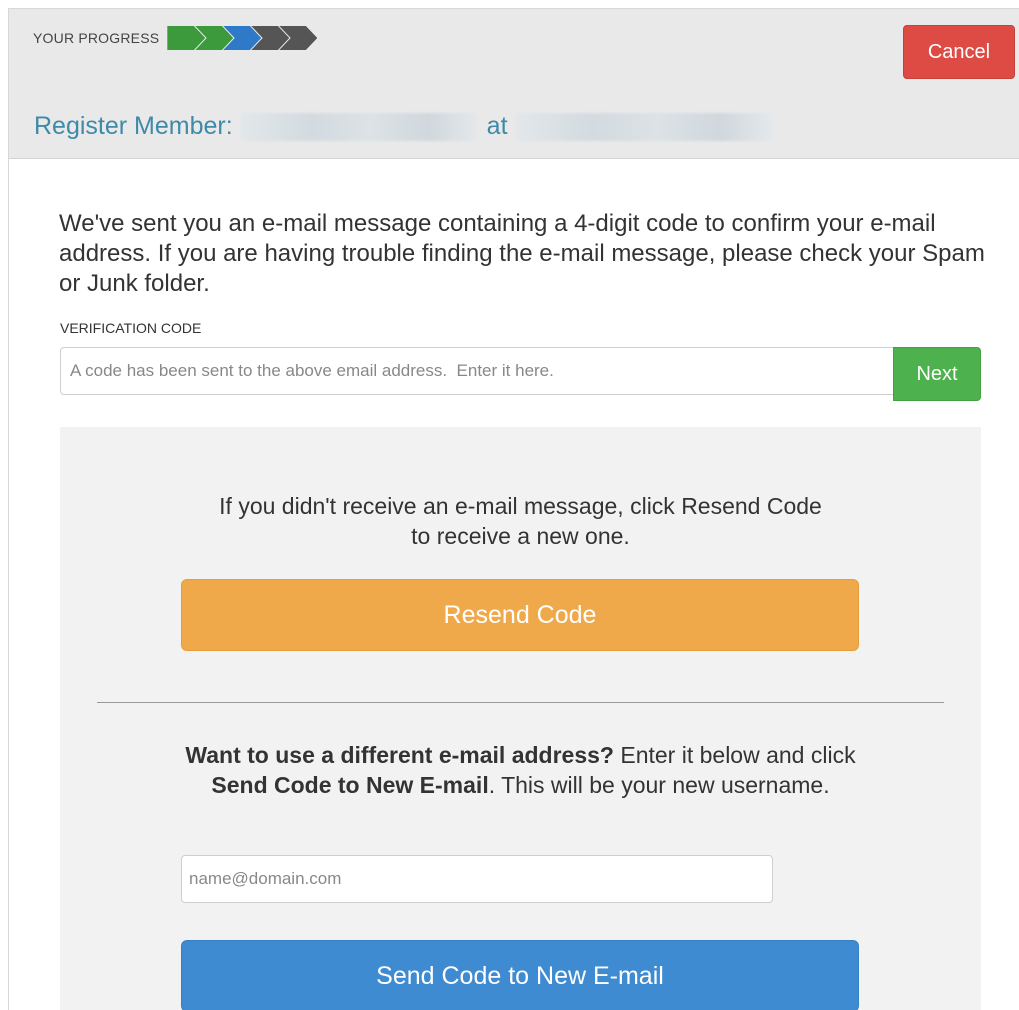 This screenshot has height=1010, width=1019. Describe the element at coordinates (659, 785) in the screenshot. I see `new-email-text-end: . This will be your new username.` at that location.